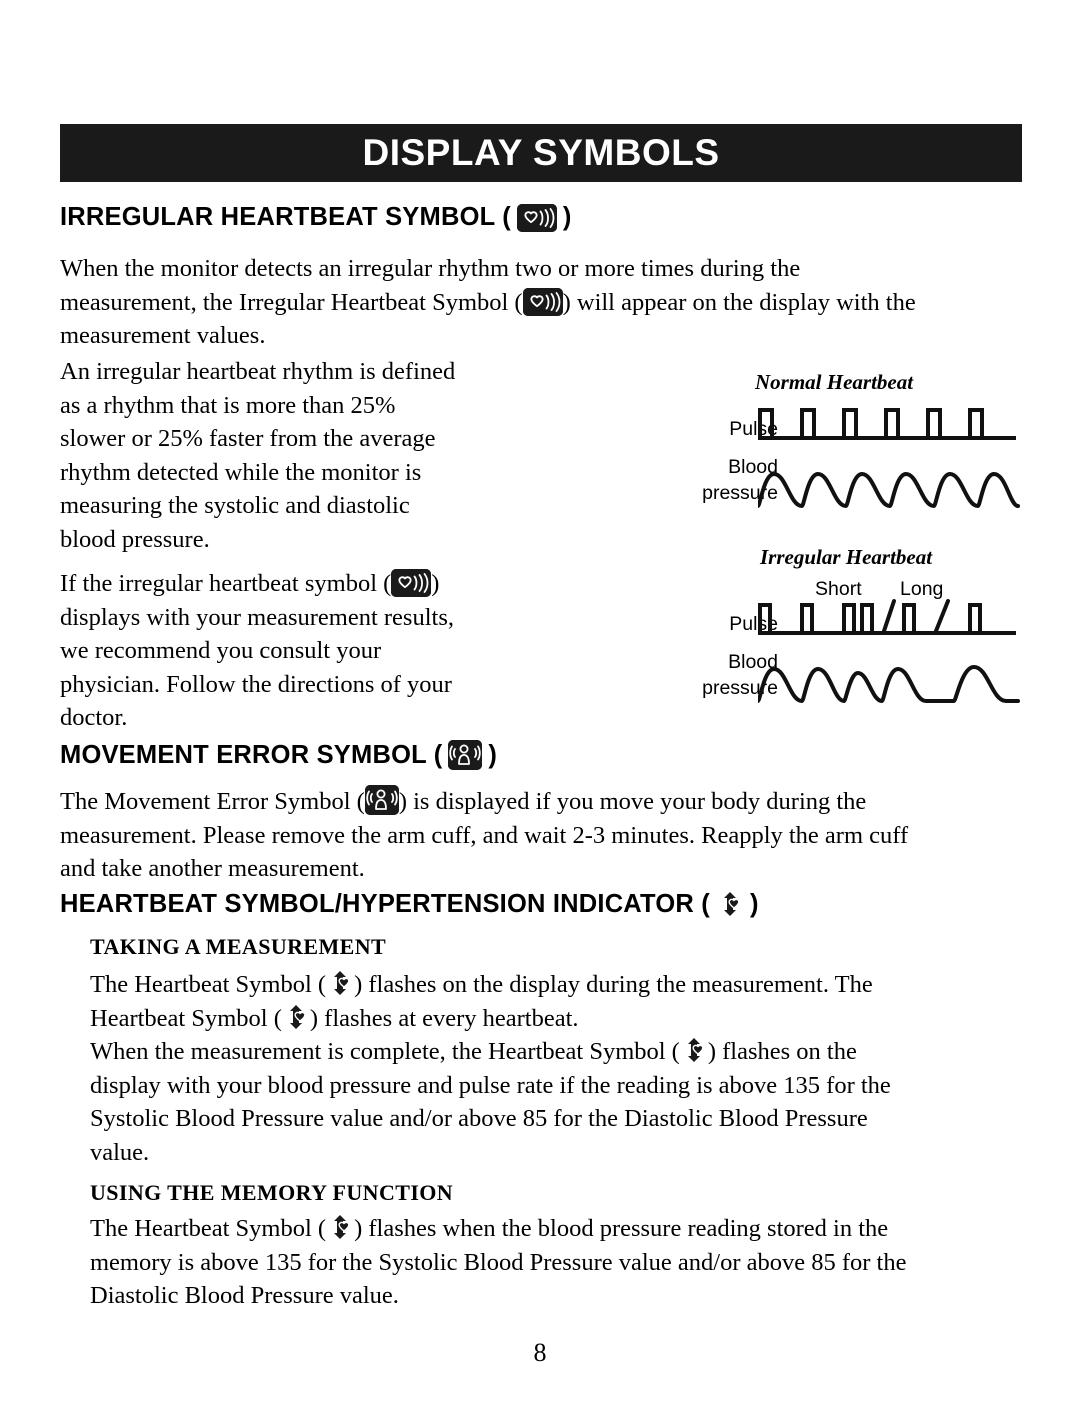 The width and height of the screenshot is (1080, 1411). I want to click on normal-heartbeat-caption: Normal Heartbeat, so click(834, 382).